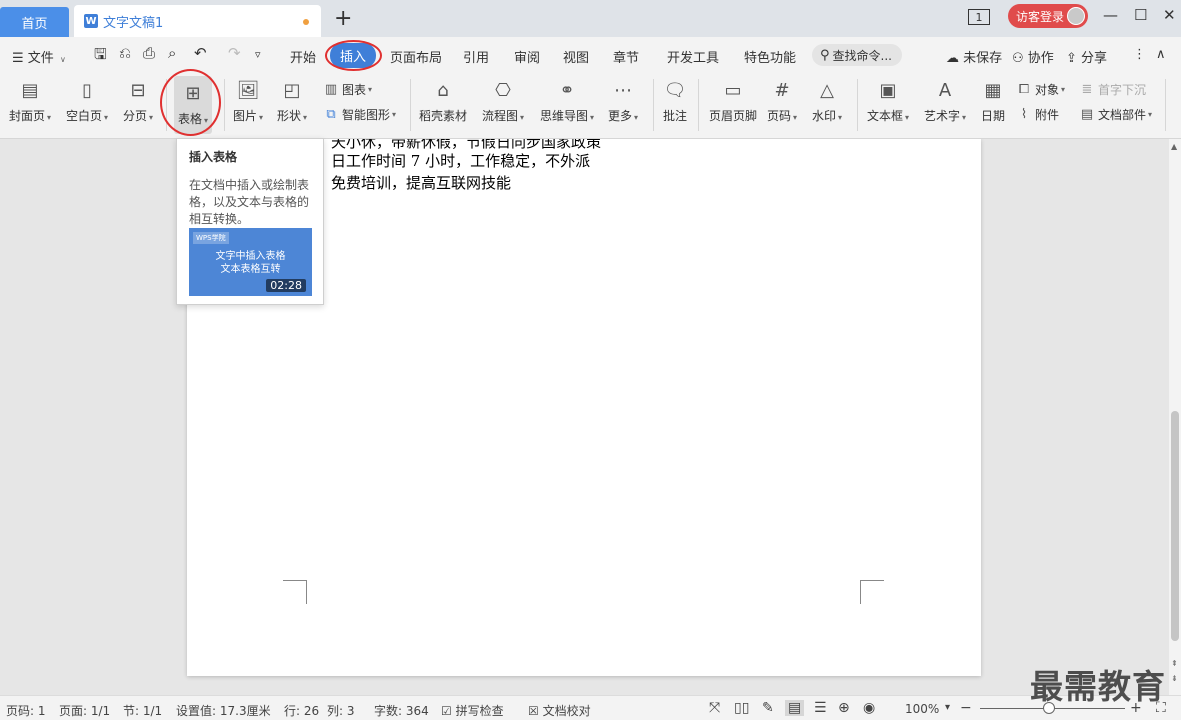  I want to click on zoom-out-icon: −, so click(966, 708).